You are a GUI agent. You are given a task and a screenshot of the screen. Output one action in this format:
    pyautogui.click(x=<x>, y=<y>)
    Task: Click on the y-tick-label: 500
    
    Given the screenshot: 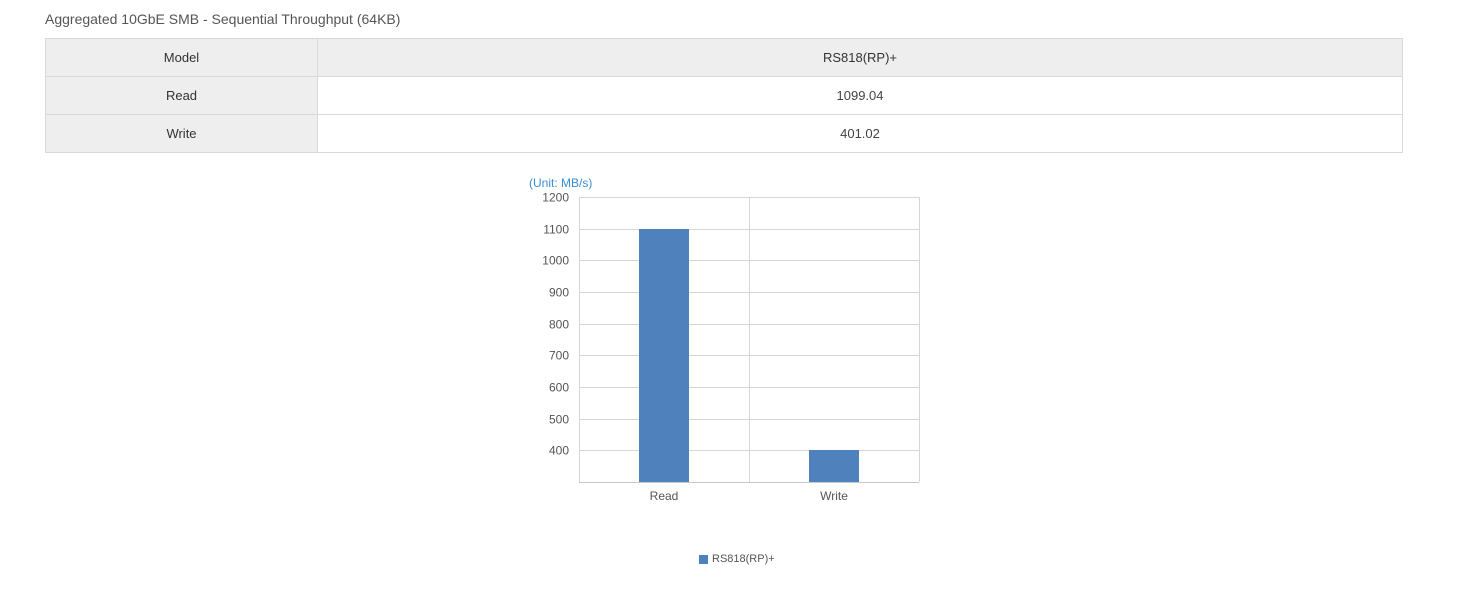 What is the action you would take?
    pyautogui.click(x=559, y=420)
    